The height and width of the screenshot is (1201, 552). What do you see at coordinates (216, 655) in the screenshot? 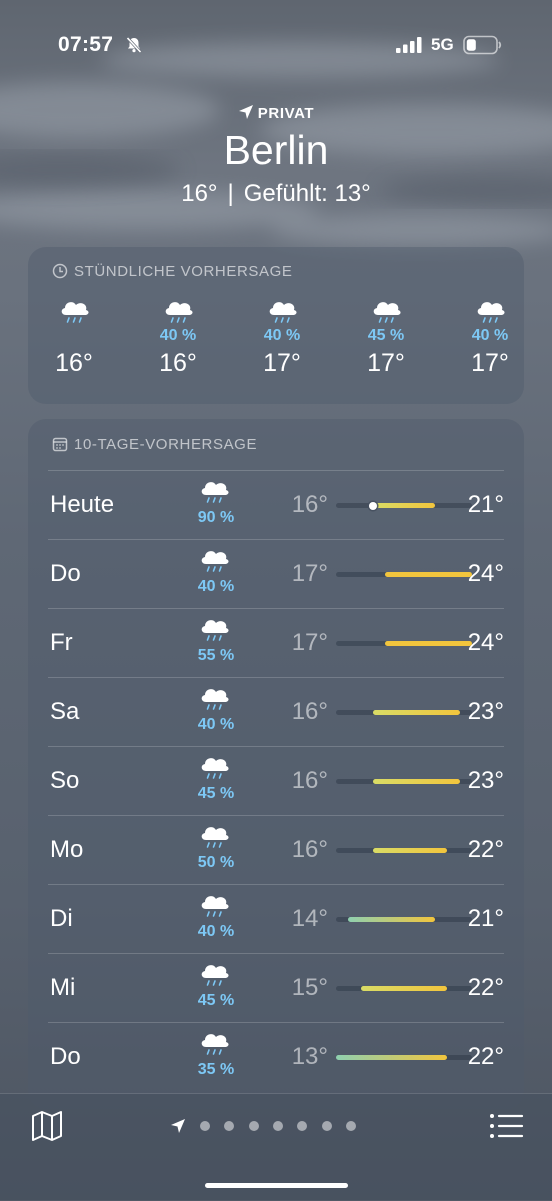
I see `daily-precip: 55 %` at bounding box center [216, 655].